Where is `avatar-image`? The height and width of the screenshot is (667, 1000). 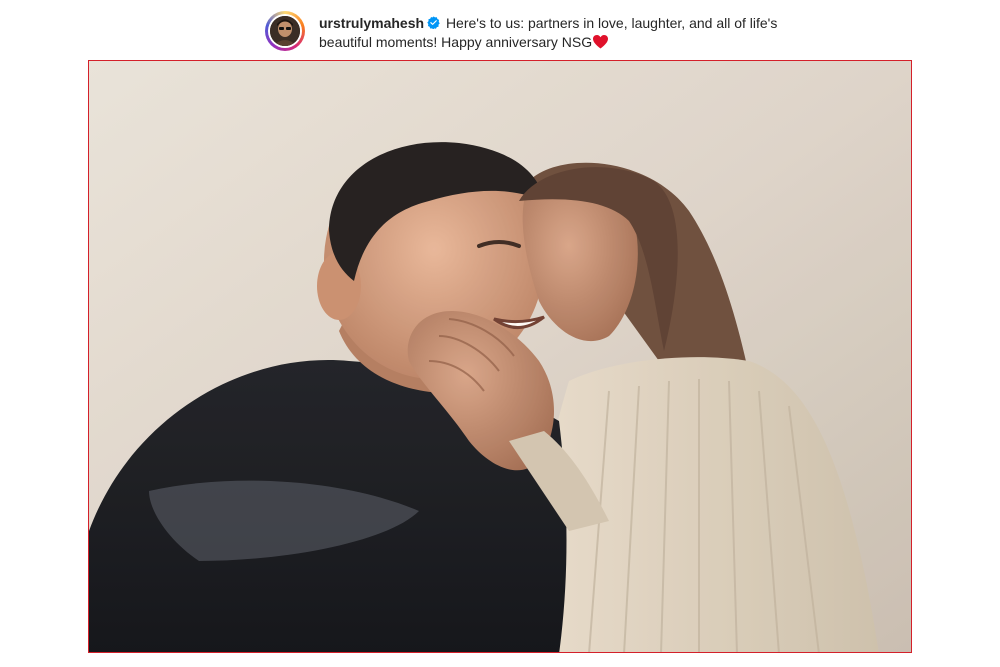 avatar-image is located at coordinates (285, 31).